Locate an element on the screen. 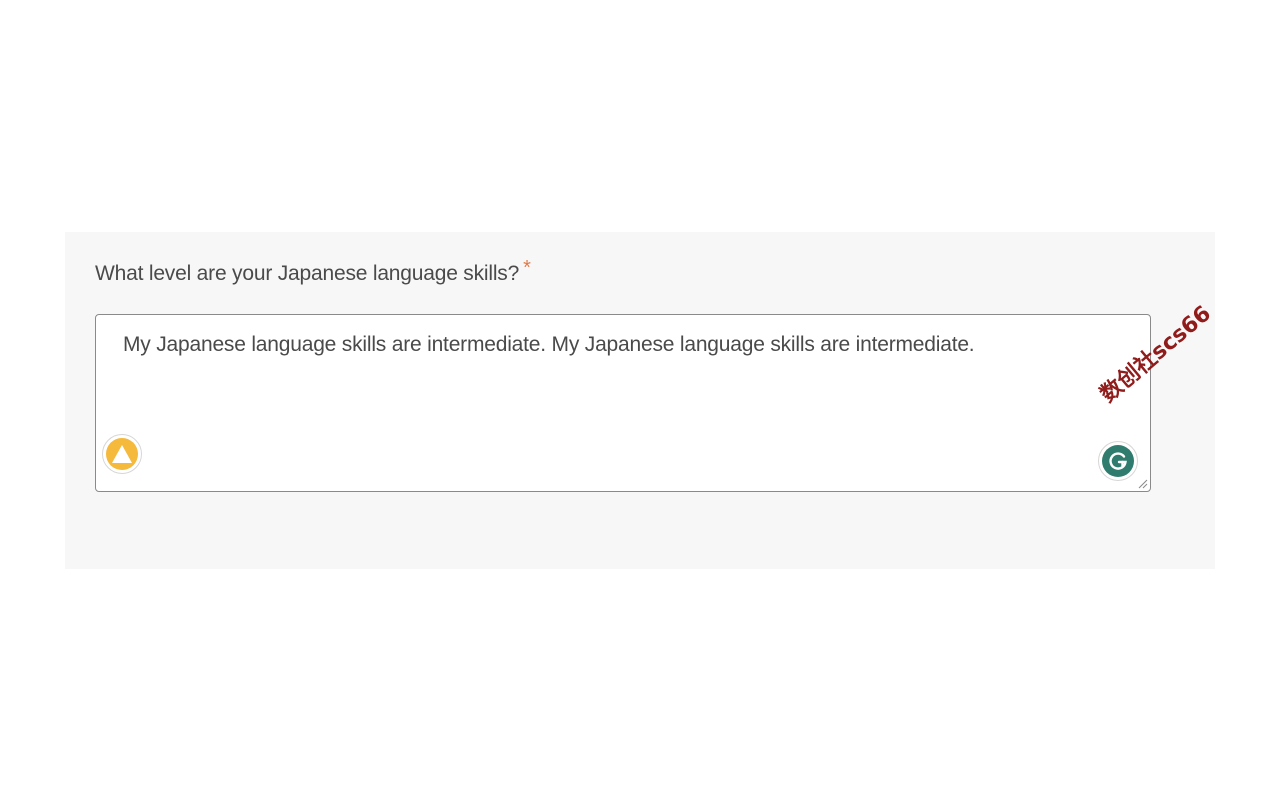 The width and height of the screenshot is (1280, 800). grammarly-icon-inner is located at coordinates (1118, 461).